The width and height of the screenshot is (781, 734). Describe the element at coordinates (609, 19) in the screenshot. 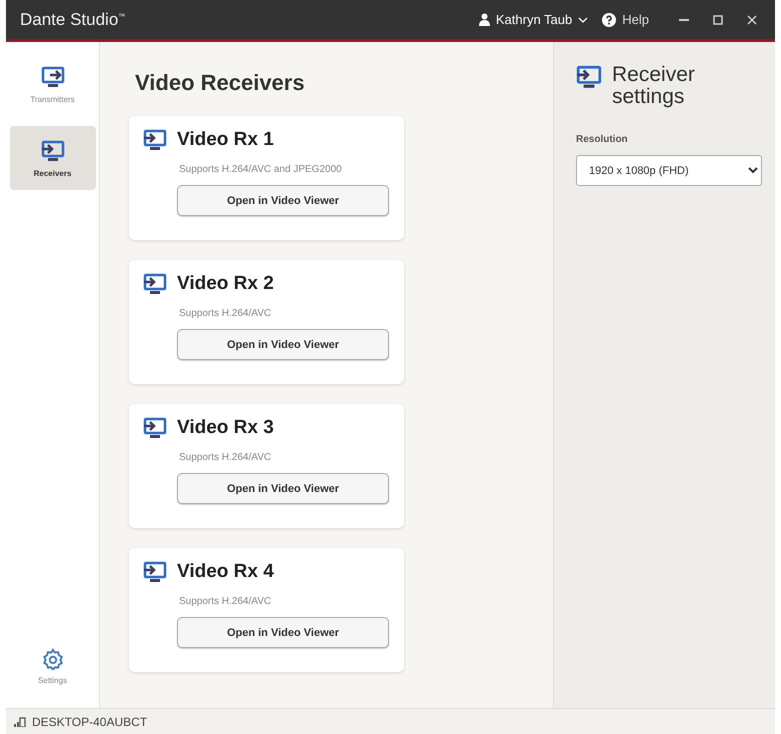

I see `help-icon` at that location.